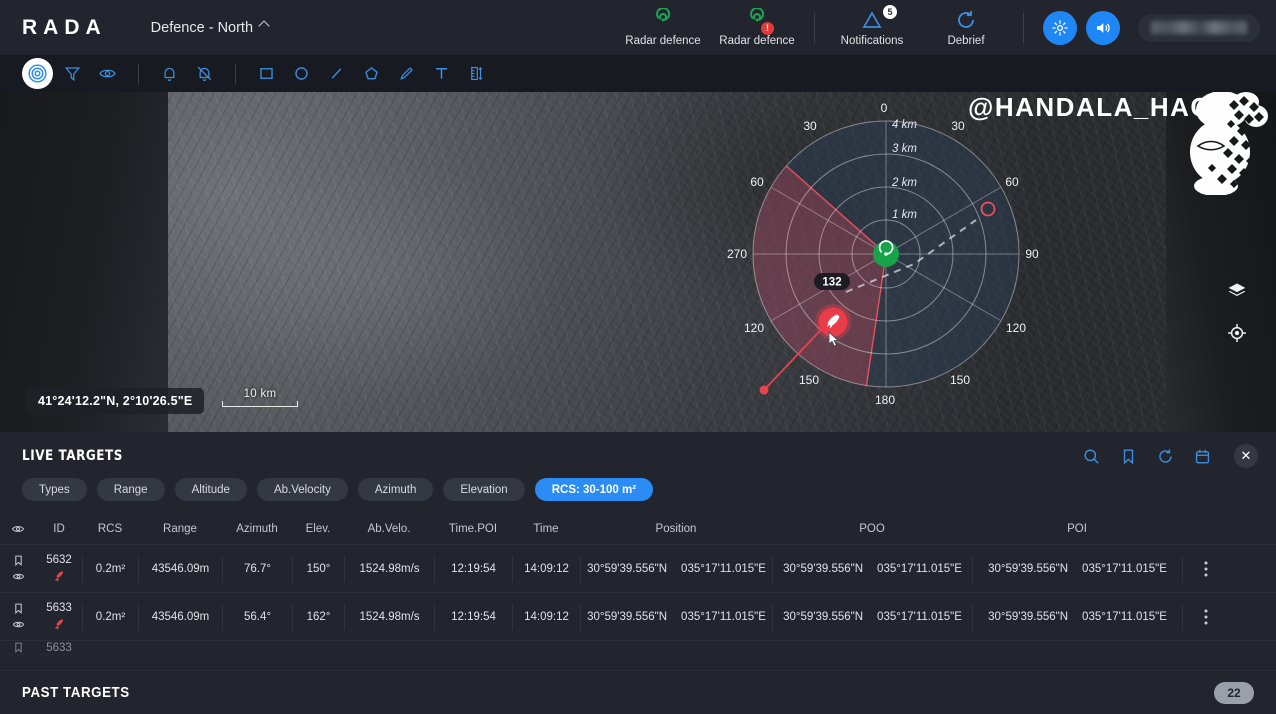 This screenshot has height=714, width=1276. What do you see at coordinates (872, 529) in the screenshot?
I see `column-poo: POO` at bounding box center [872, 529].